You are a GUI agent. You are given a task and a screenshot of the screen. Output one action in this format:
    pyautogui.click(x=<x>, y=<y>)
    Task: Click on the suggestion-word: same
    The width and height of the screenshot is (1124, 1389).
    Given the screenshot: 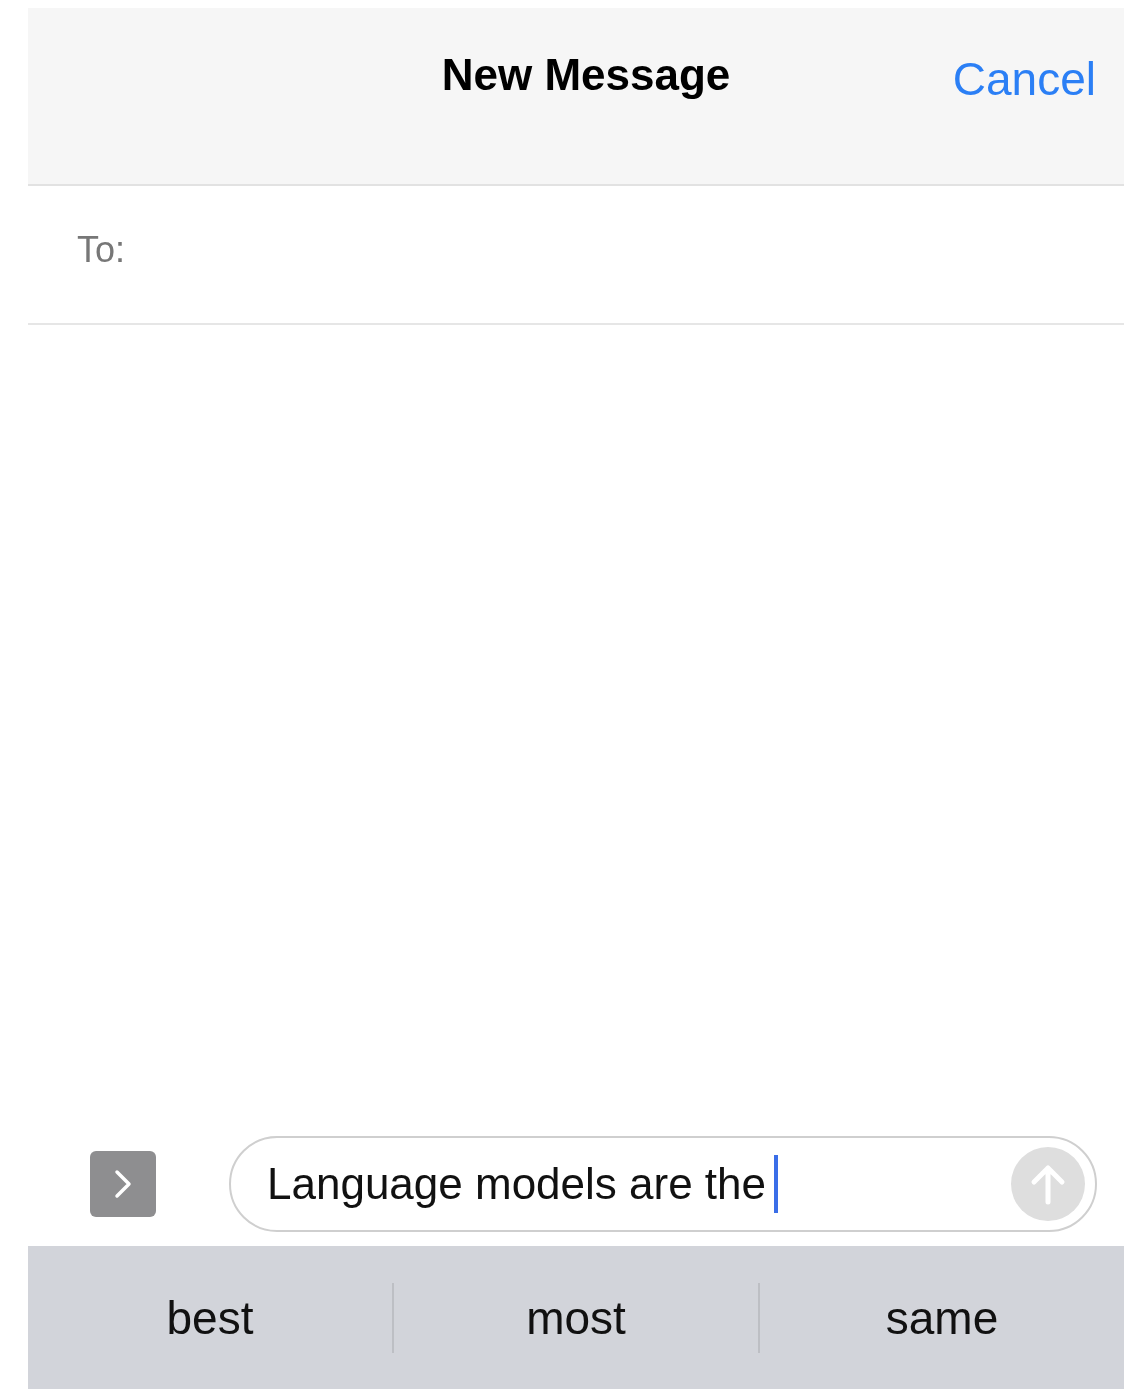 What is the action you would take?
    pyautogui.click(x=942, y=1317)
    